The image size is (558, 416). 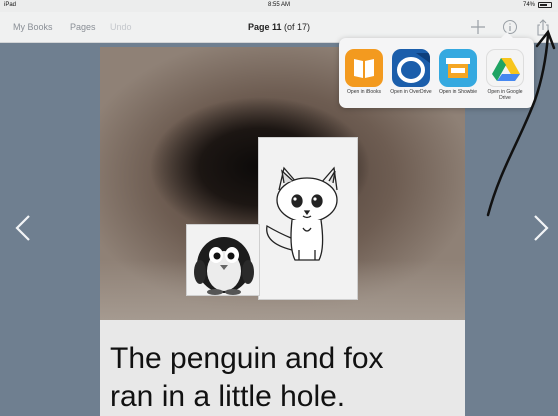 I want to click on open-in-overdrive-button: Open in OverDrive, so click(x=411, y=72).